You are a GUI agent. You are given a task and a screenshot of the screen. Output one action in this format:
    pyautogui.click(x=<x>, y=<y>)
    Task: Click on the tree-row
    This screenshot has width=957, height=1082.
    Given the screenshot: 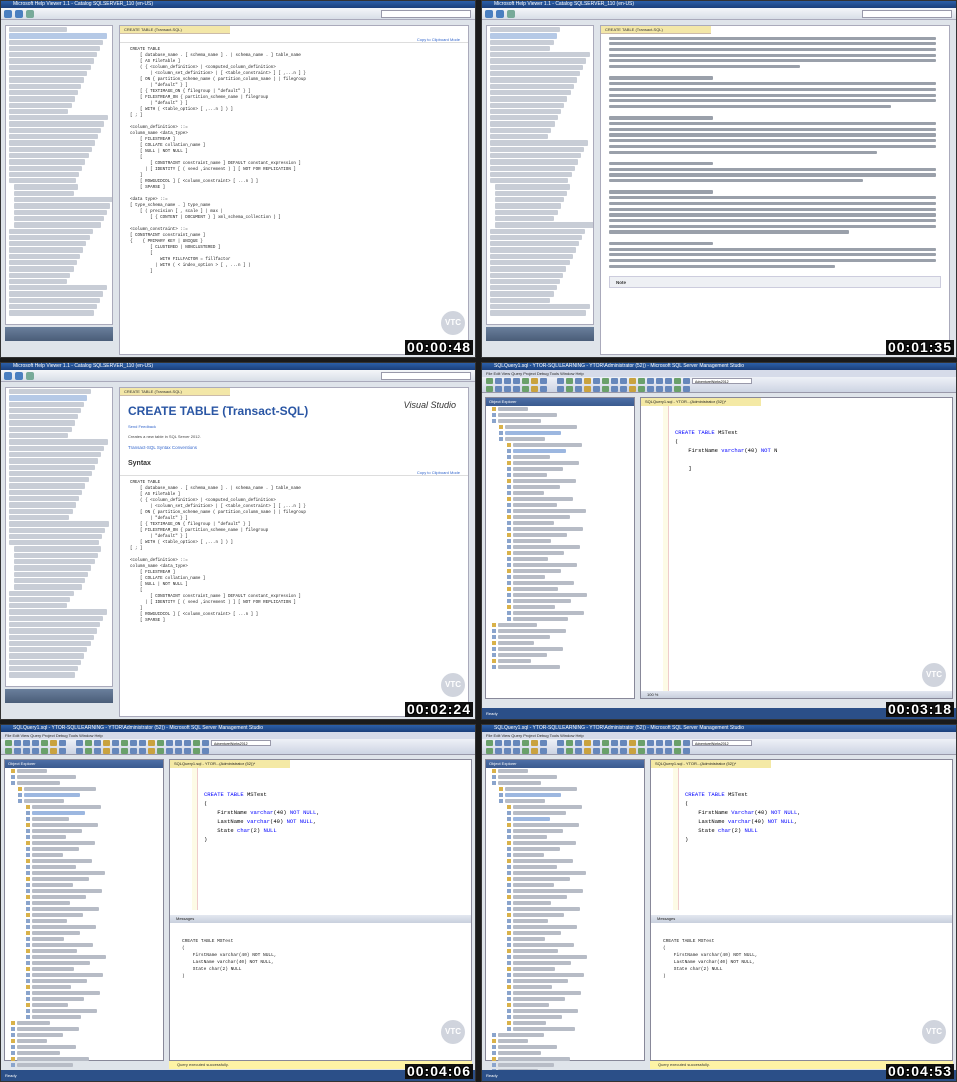 What is the action you would take?
    pyautogui.click(x=560, y=667)
    